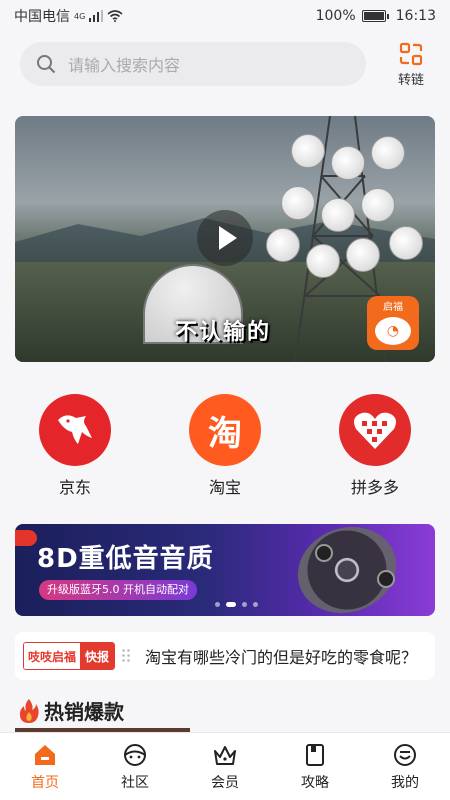  Describe the element at coordinates (45, 782) in the screenshot. I see `tab-label: 首页` at that location.